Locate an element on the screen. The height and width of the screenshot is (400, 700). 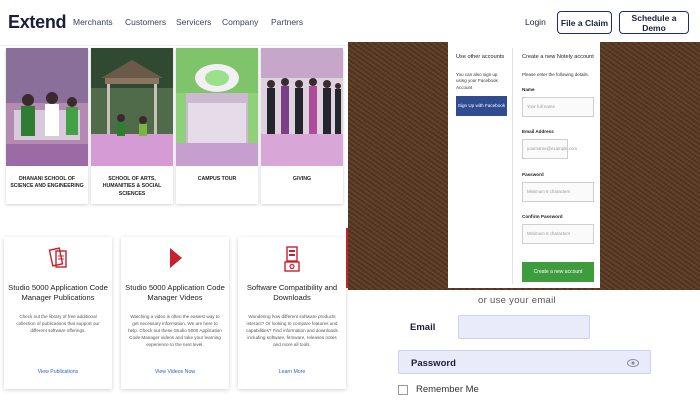
name-label: Name is located at coordinates (528, 89).